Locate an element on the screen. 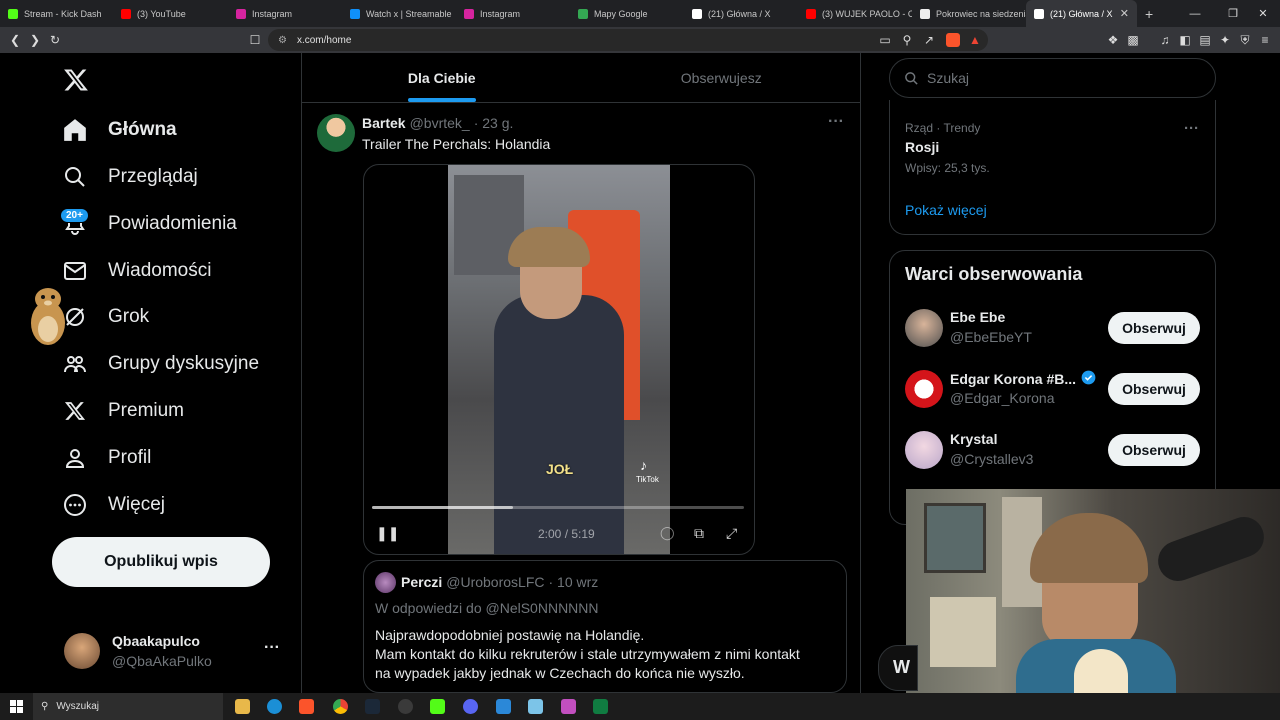  nav-item: Więcej is located at coordinates (113, 505).